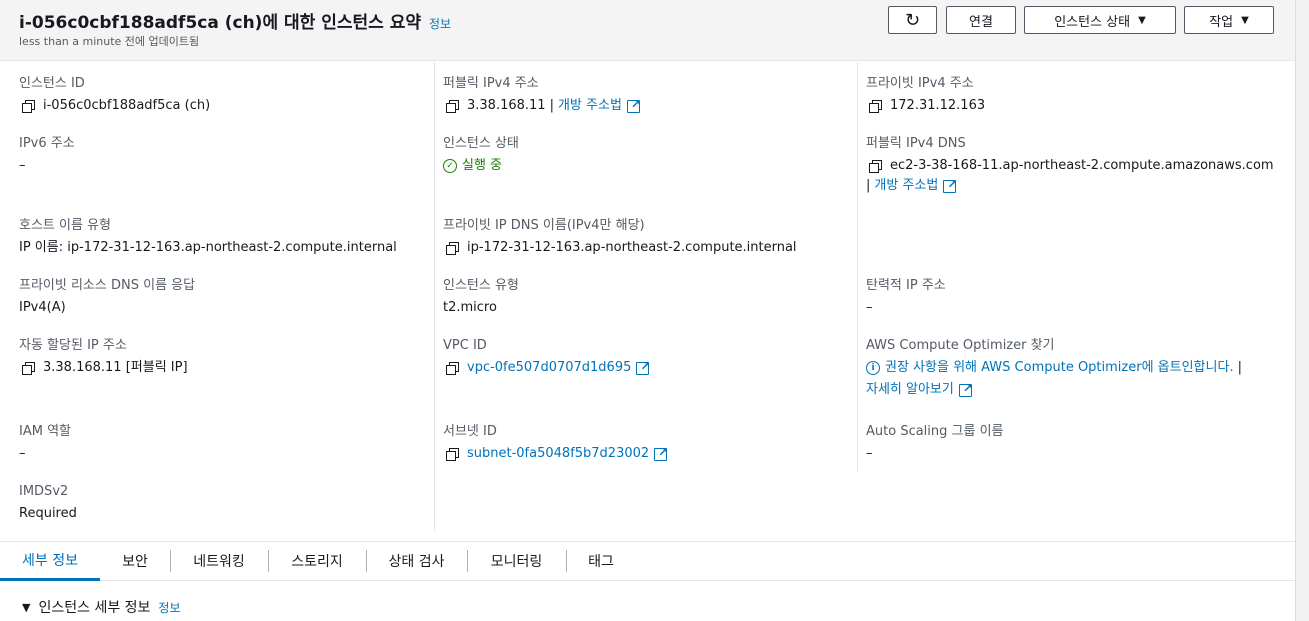 This screenshot has width=1309, height=621. What do you see at coordinates (549, 368) in the screenshot?
I see `vpc-id-link: vpc-0fe507d0707d1d695` at bounding box center [549, 368].